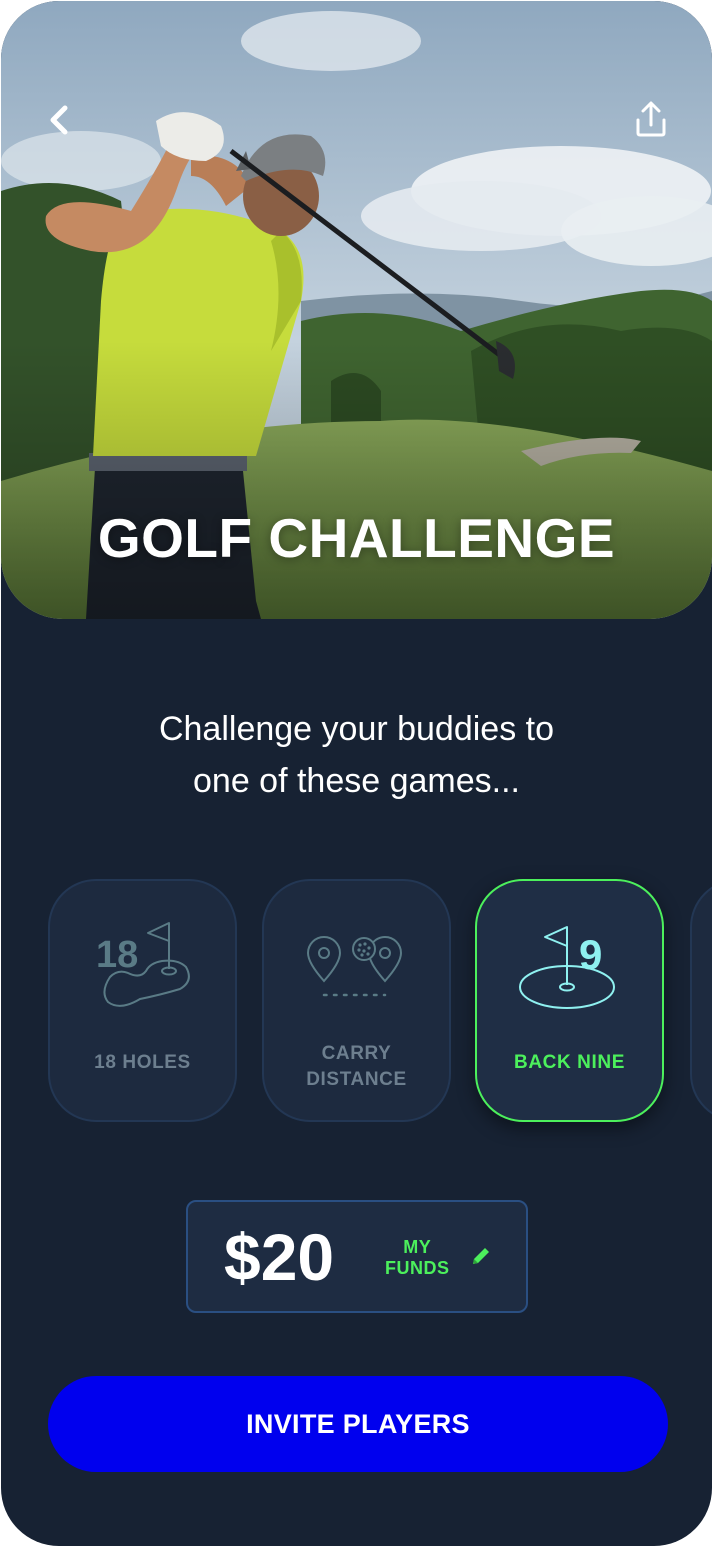 This screenshot has height=1547, width=713. What do you see at coordinates (567, 967) in the screenshot?
I see `back-nine-icon: 9` at bounding box center [567, 967].